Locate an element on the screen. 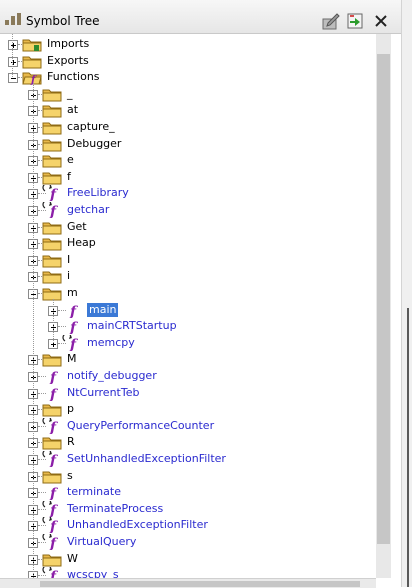 This screenshot has height=588, width=412. tree-root-exports: Exports is located at coordinates (188, 61).